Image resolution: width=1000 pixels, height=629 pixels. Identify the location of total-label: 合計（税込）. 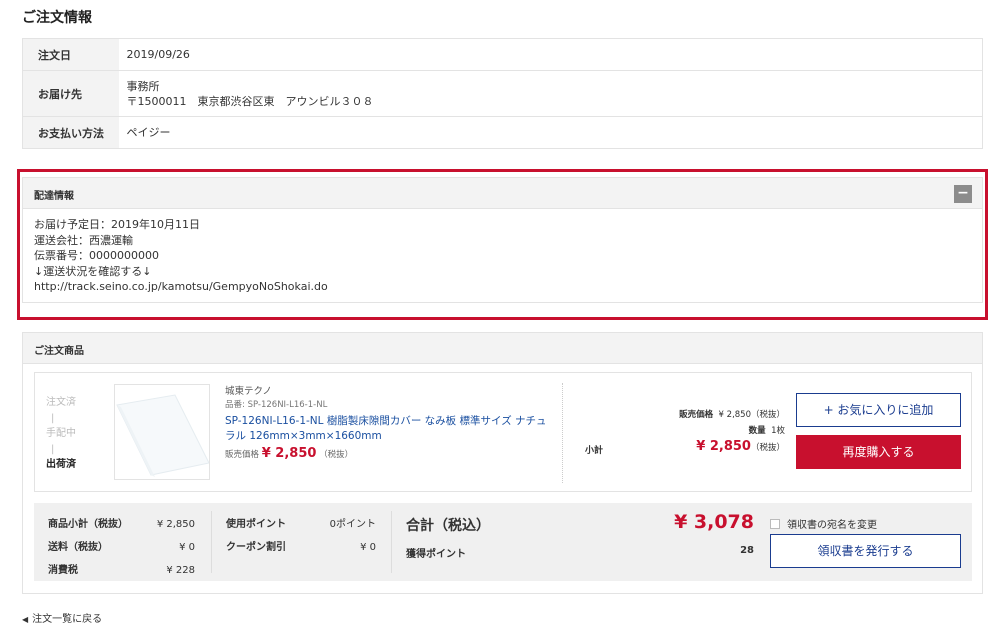
(448, 526).